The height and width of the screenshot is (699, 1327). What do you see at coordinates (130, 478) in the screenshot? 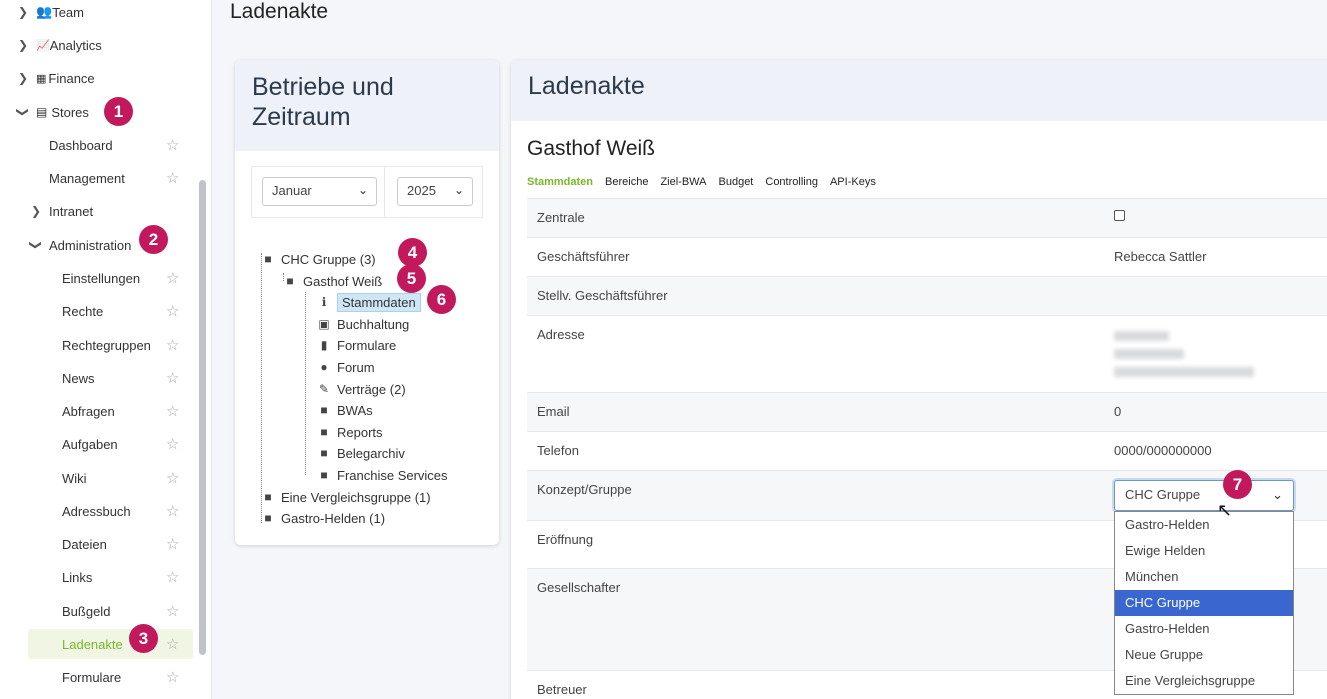
I see `sidebar-item-wiki: Wiki ☆` at bounding box center [130, 478].